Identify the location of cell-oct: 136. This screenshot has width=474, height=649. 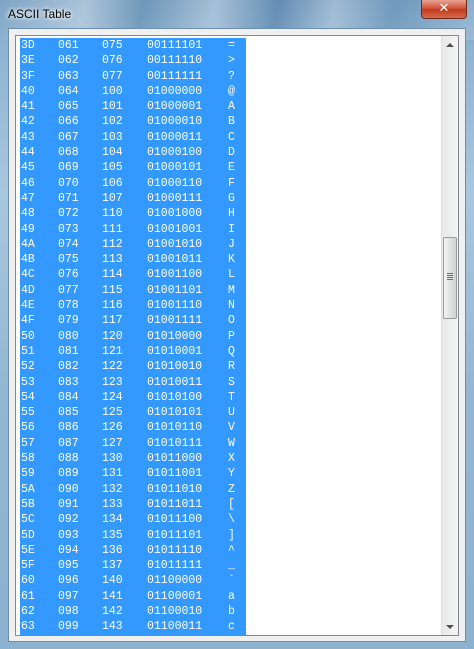
(112, 550).